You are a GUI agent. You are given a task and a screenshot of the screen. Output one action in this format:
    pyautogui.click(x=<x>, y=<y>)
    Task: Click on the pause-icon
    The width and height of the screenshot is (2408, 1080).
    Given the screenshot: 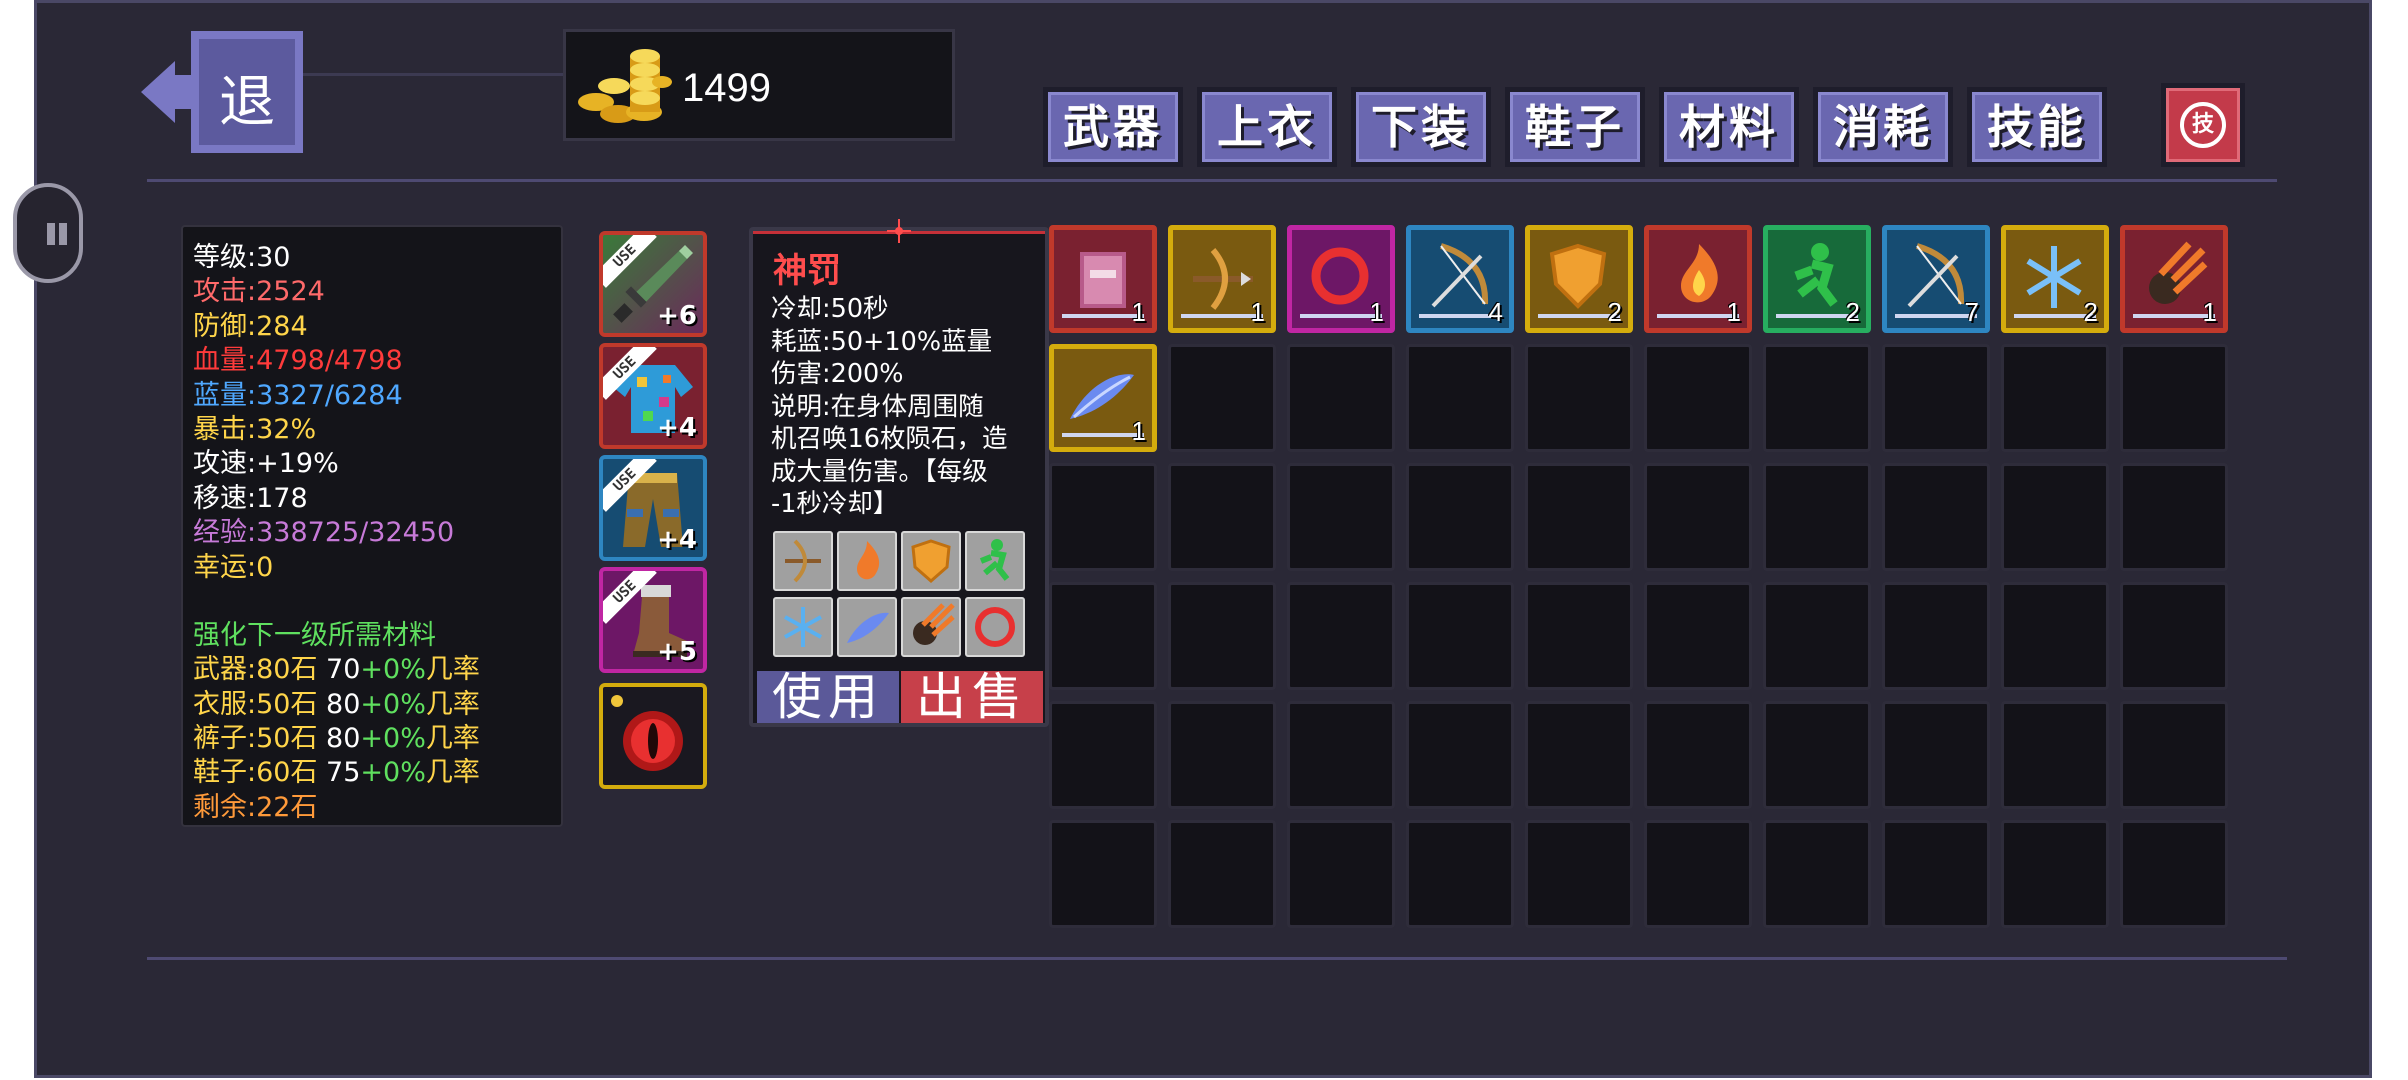 What is the action you would take?
    pyautogui.click(x=48, y=233)
    